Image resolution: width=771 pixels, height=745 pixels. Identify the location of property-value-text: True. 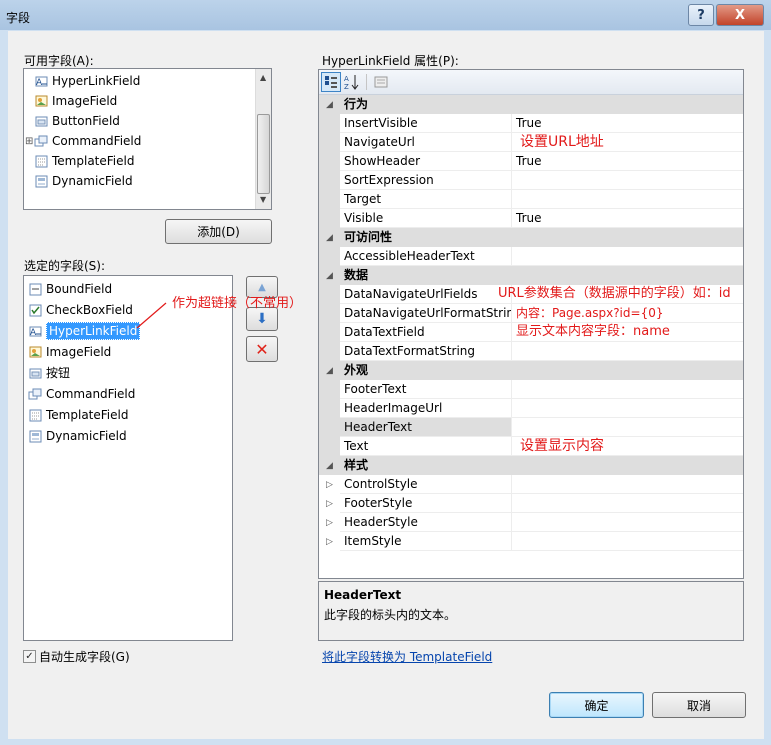
(529, 161).